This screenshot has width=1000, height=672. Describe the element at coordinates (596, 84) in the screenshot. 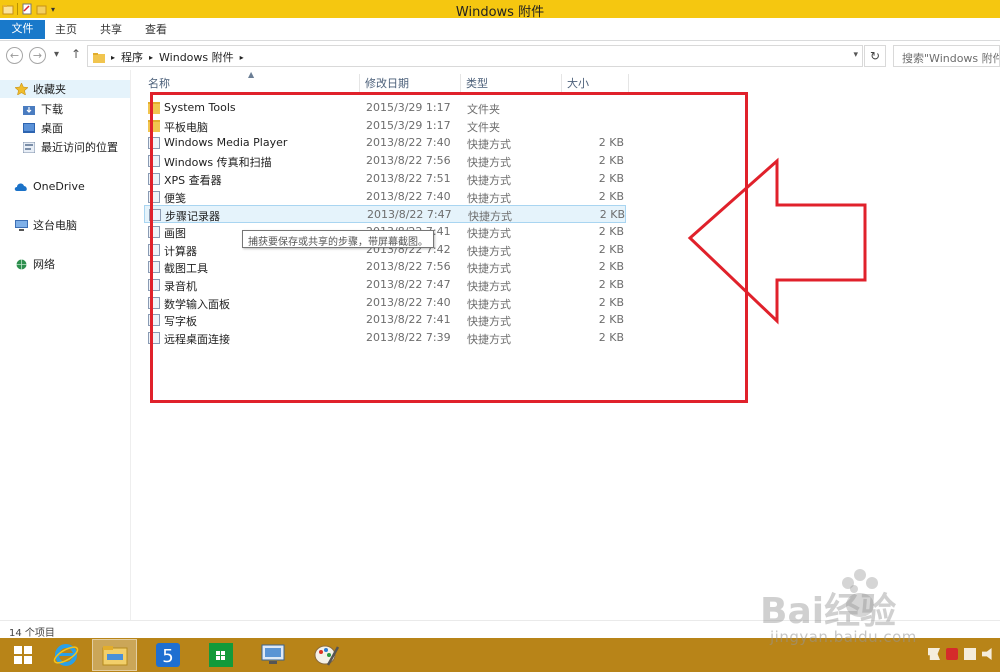

I see `column-header-size: 大小` at that location.